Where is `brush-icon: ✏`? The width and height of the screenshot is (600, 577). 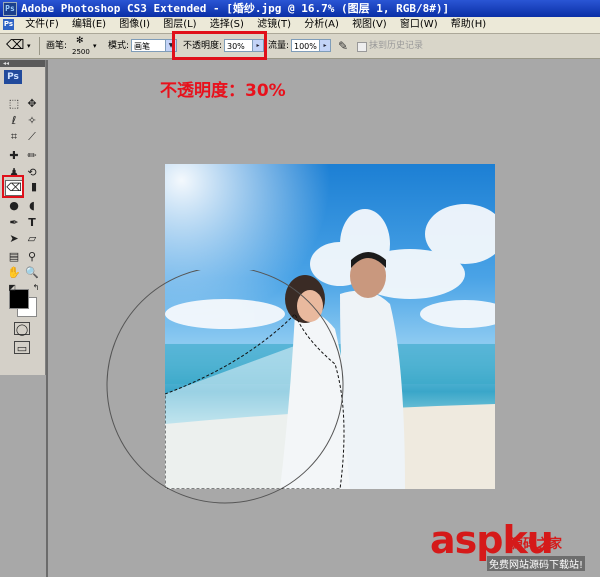
brush-icon: ✏ is located at coordinates (32, 156).